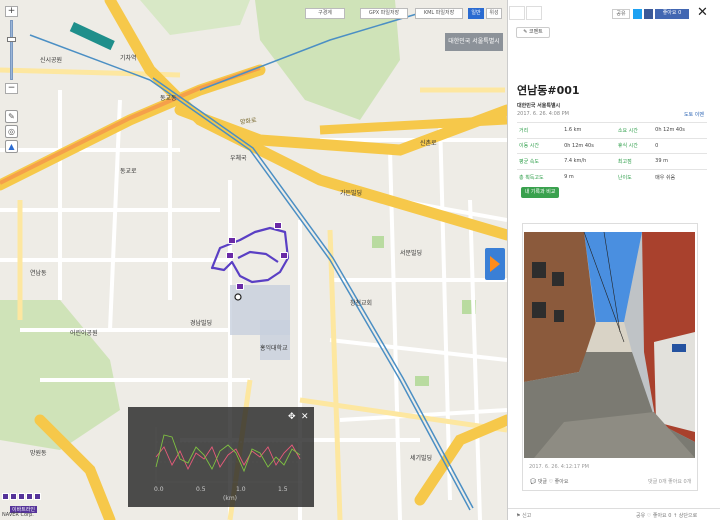  What do you see at coordinates (11, 116) in the screenshot?
I see `measure-tool-icon: ✎` at bounding box center [11, 116].